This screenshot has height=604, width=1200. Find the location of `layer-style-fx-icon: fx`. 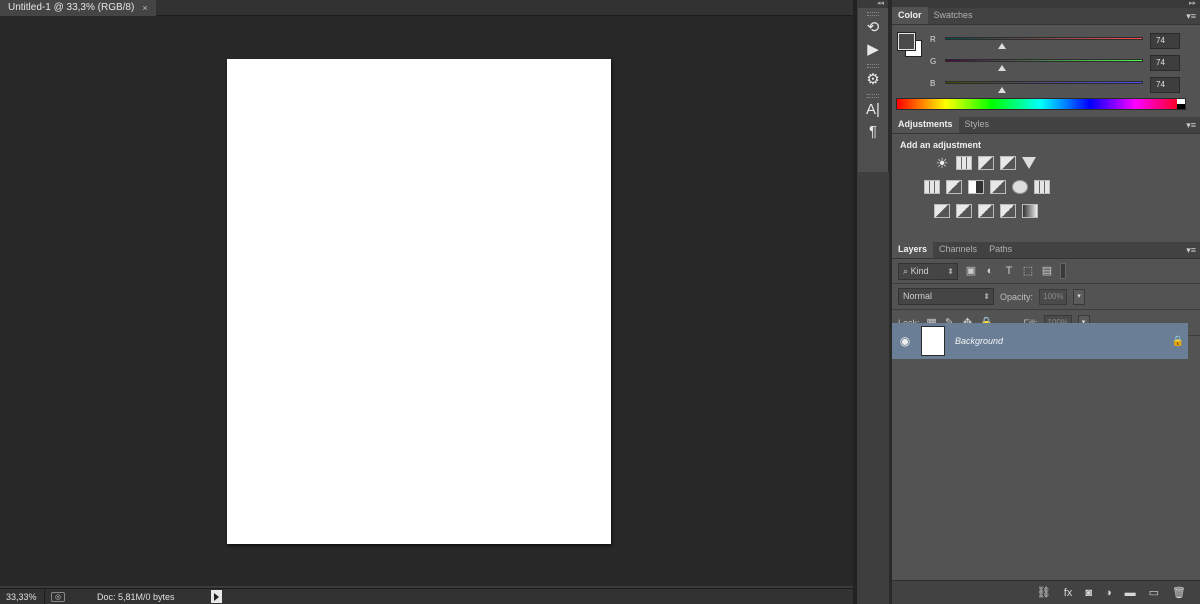

layer-style-fx-icon: fx is located at coordinates (1068, 593).